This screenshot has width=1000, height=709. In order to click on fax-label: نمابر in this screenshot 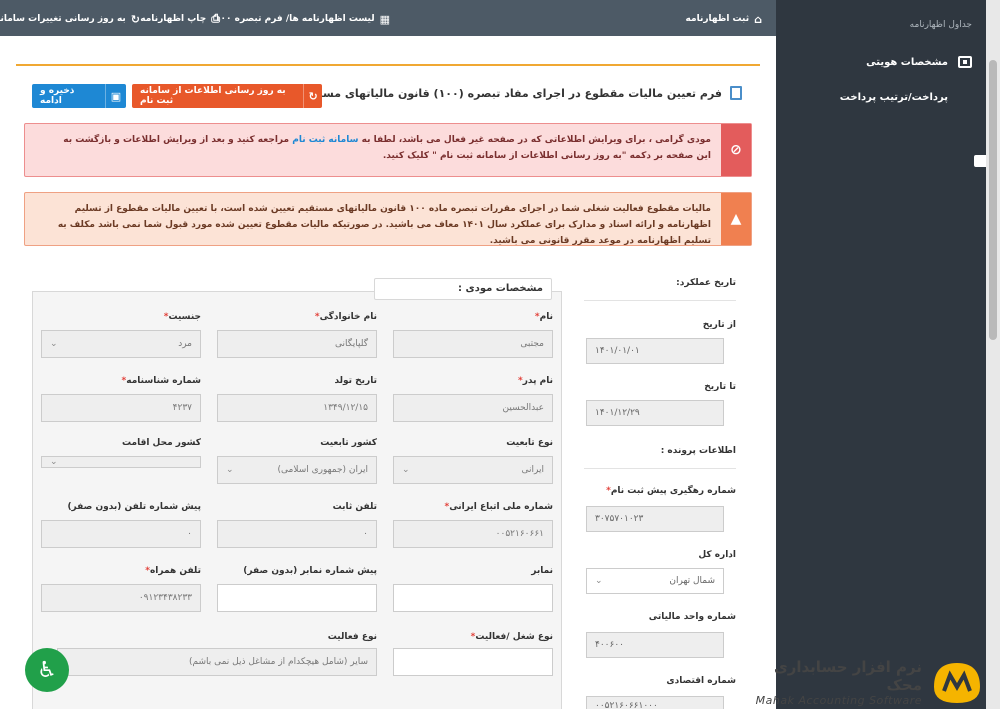, I will do `click(473, 571)`.